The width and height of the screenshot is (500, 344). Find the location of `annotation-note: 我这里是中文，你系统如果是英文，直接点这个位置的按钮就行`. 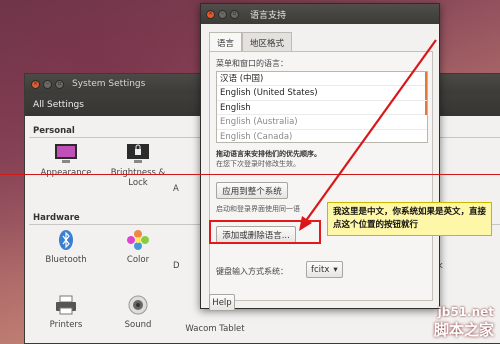

annotation-note: 我这里是中文，你系统如果是英文，直接点这个位置的按钮就行 is located at coordinates (409, 219).